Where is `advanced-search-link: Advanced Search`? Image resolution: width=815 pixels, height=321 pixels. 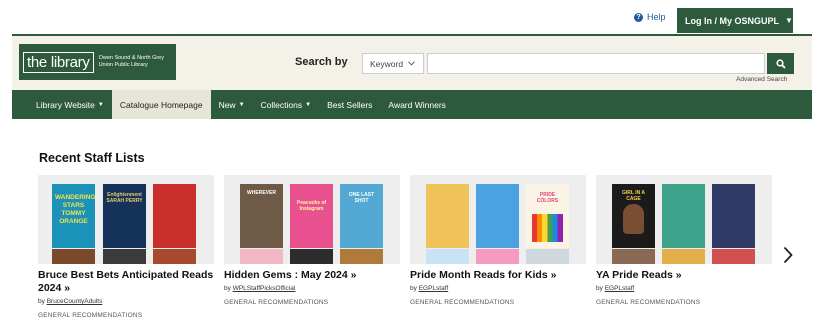
advanced-search-link: Advanced Search is located at coordinates (761, 79).